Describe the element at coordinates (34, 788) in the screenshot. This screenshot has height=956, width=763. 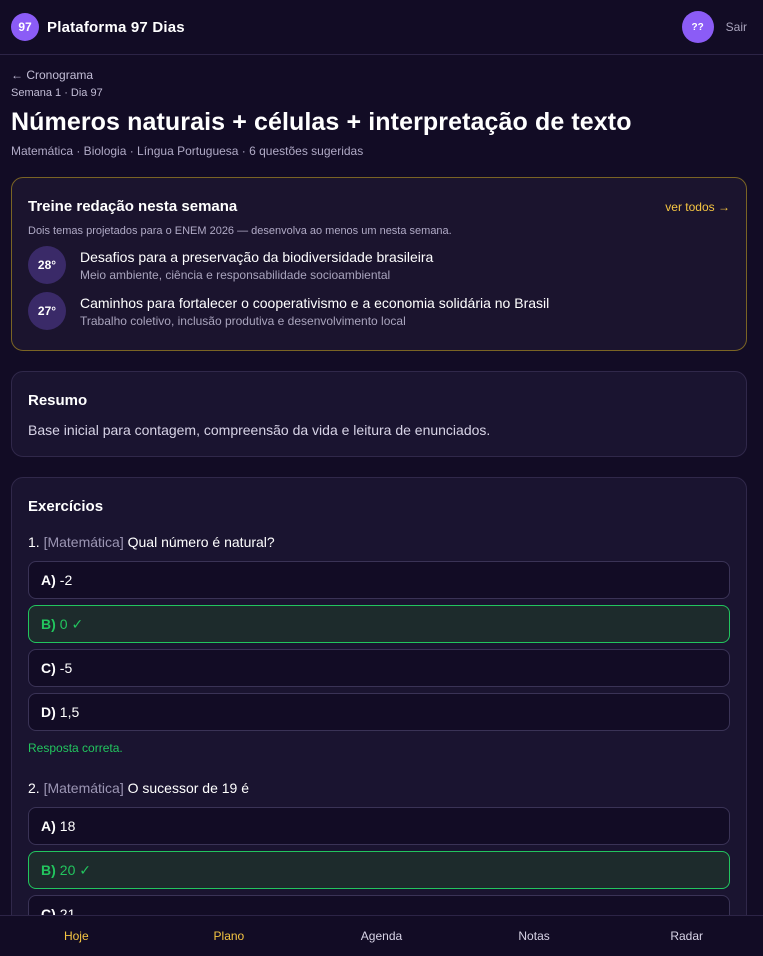
I see `question-number: 2.` at that location.